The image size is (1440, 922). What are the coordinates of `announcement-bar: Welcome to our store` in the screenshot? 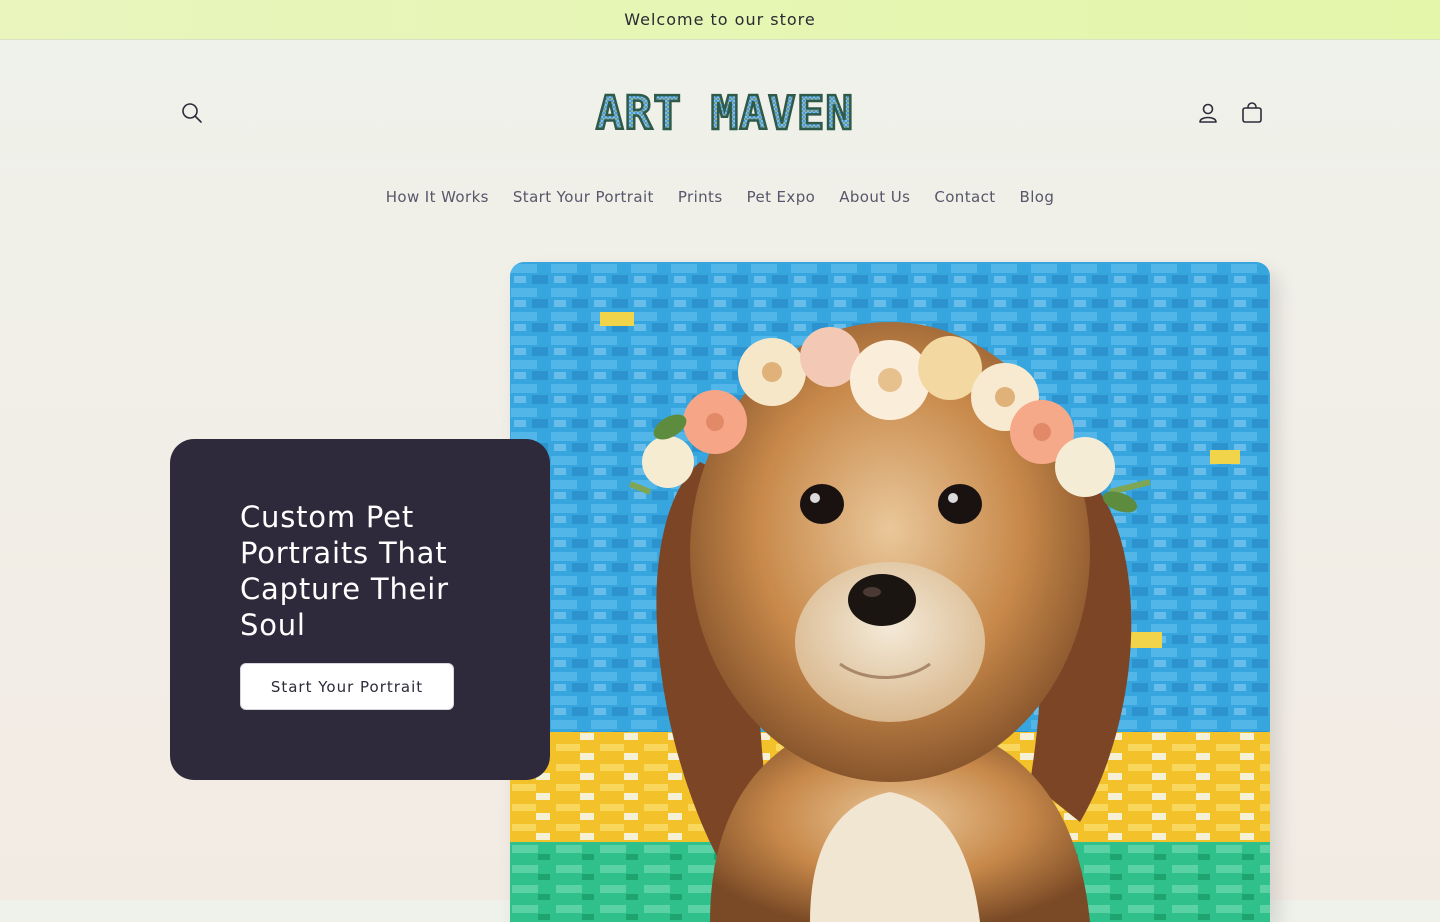 It's located at (720, 20).